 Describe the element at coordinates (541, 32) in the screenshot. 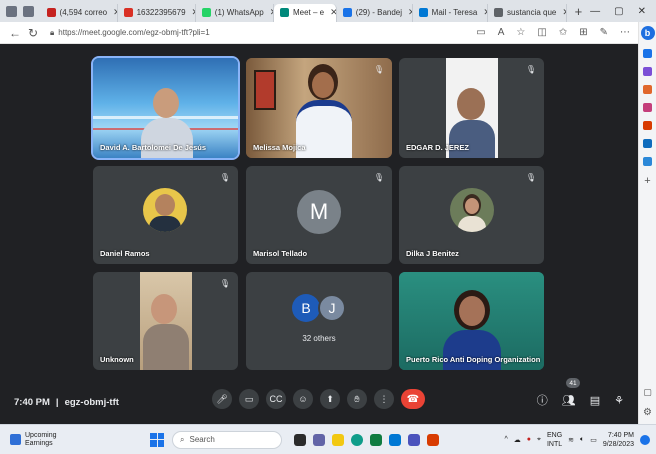

I see `split-screen-icon: ◫` at that location.